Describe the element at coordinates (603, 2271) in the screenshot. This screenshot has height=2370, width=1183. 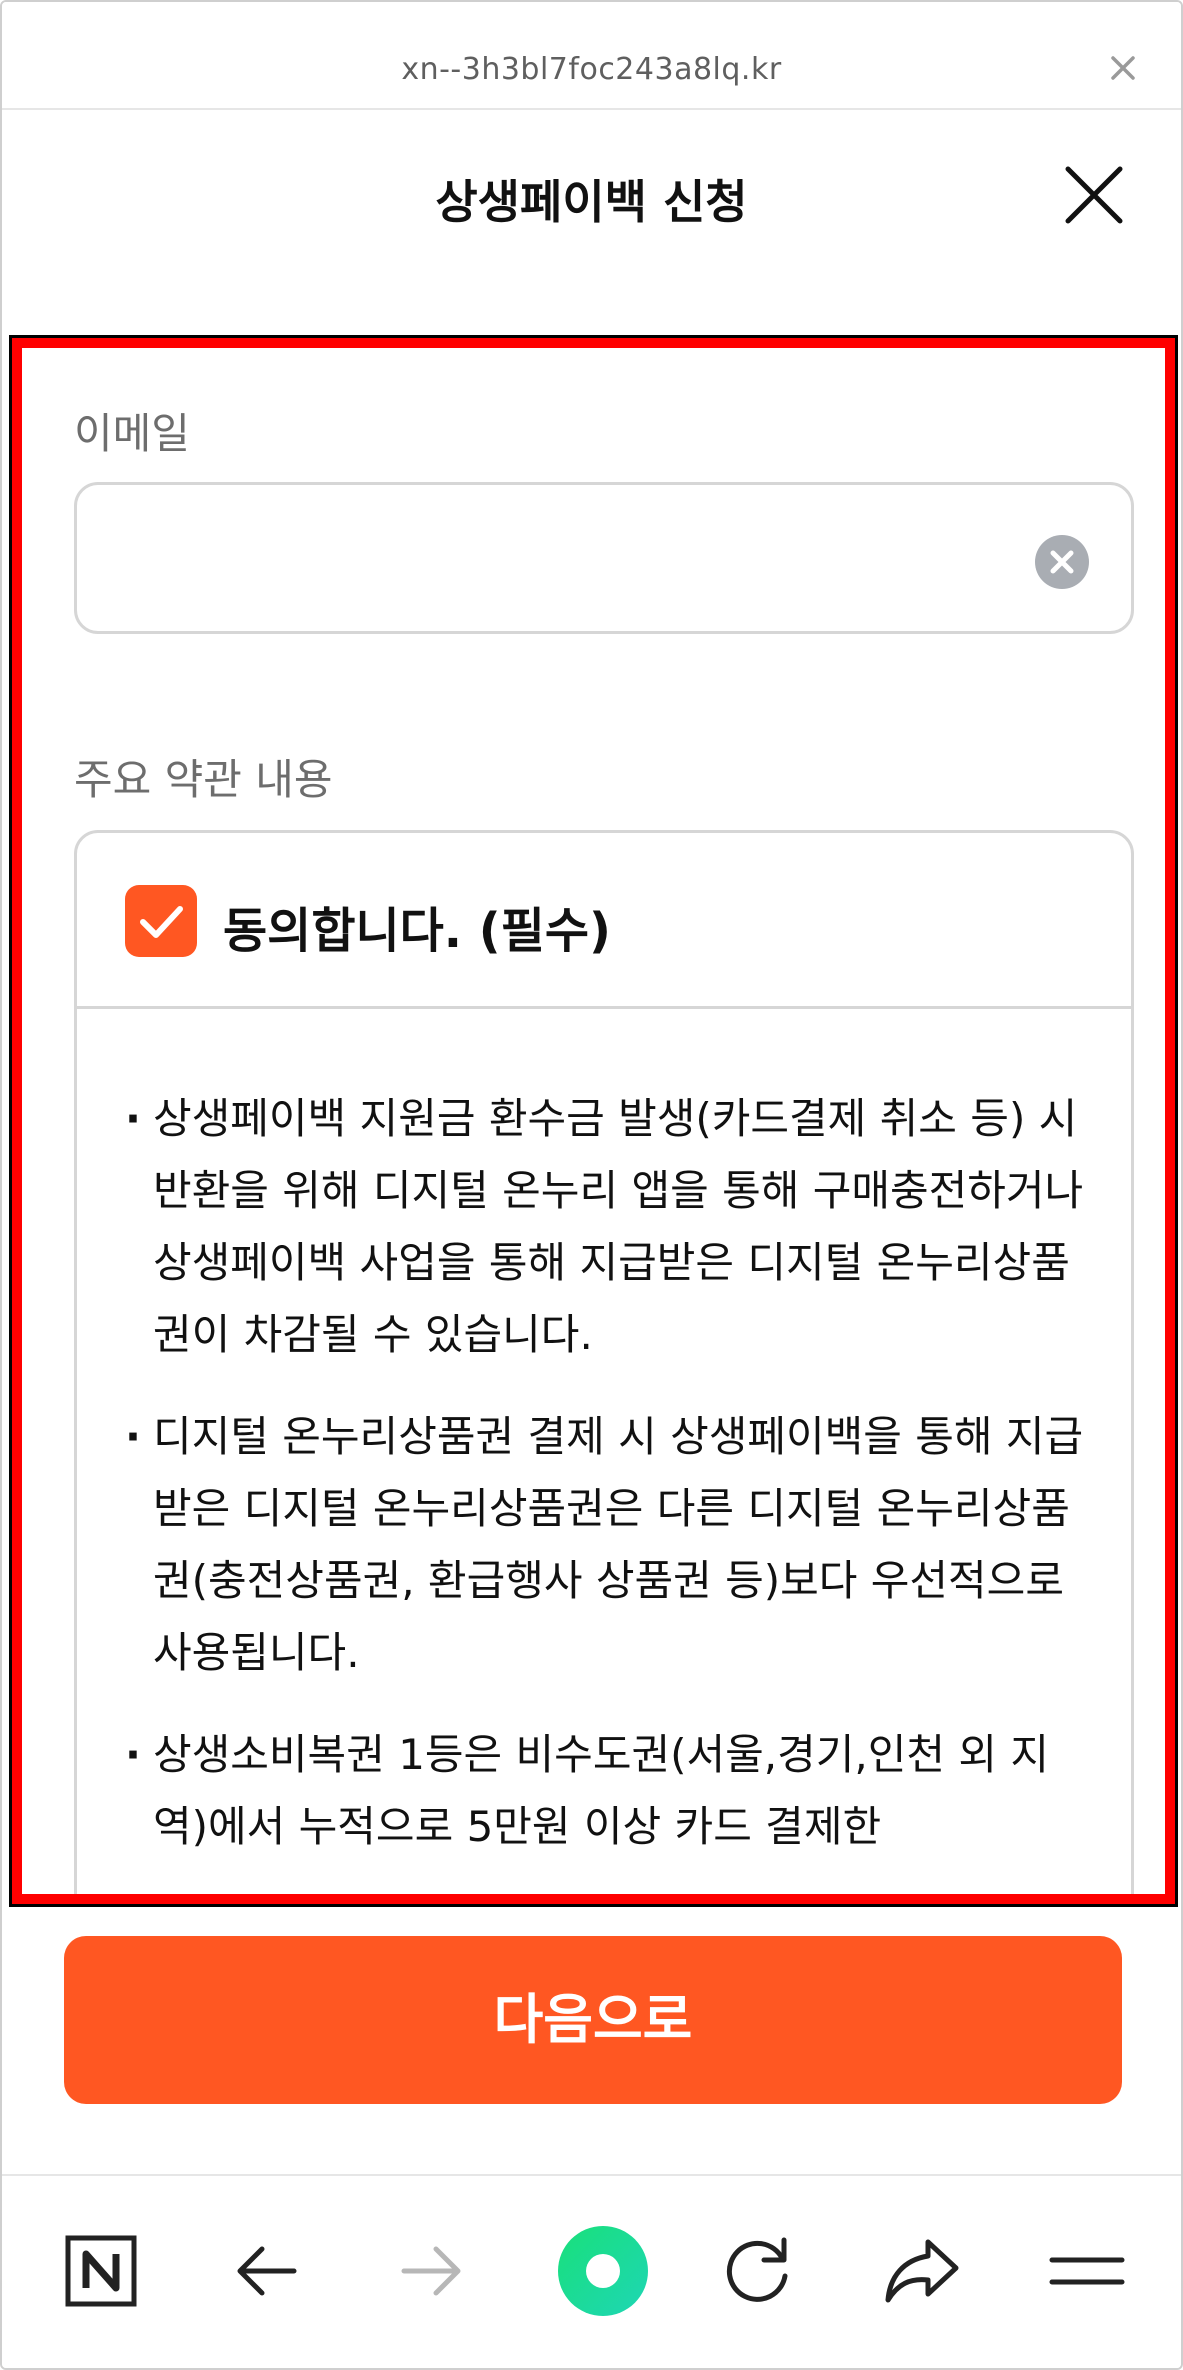
I see `record-icon` at that location.